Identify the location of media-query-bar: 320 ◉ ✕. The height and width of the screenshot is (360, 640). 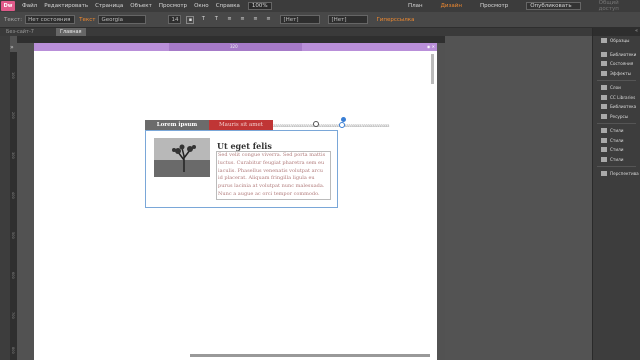
(235, 47).